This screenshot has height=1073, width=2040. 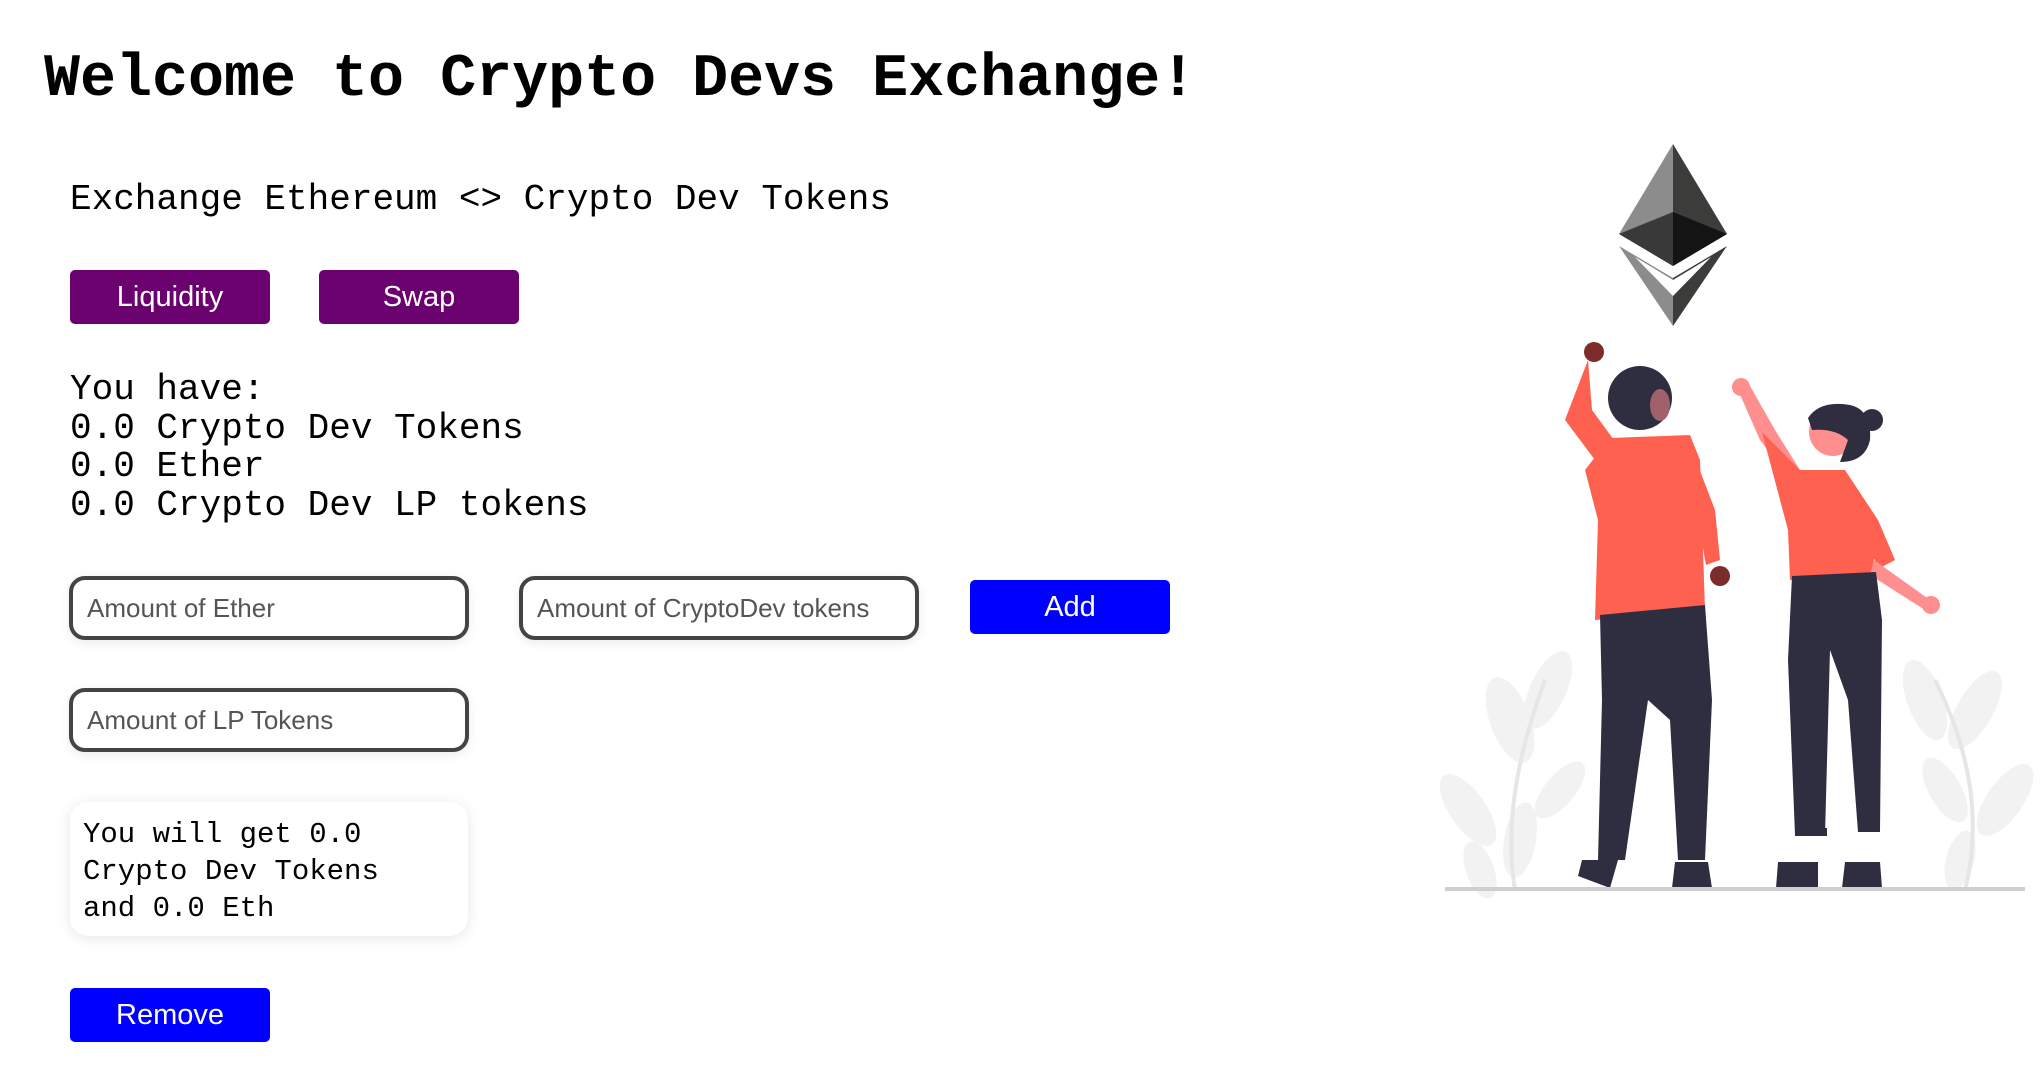 What do you see at coordinates (269, 720) in the screenshot?
I see `lp-token-amount-input` at bounding box center [269, 720].